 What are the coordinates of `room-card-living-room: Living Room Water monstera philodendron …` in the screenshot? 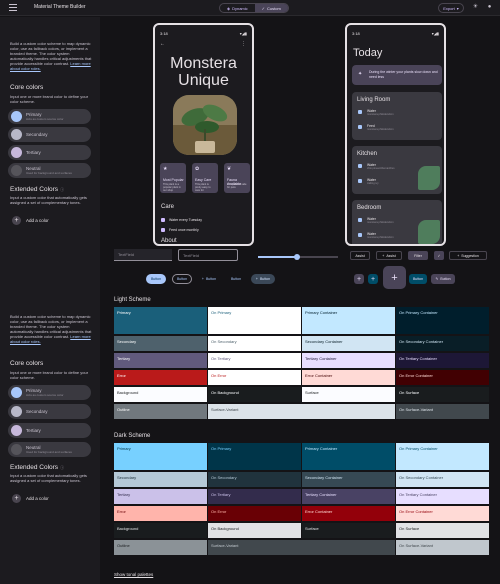 It's located at (397, 116).